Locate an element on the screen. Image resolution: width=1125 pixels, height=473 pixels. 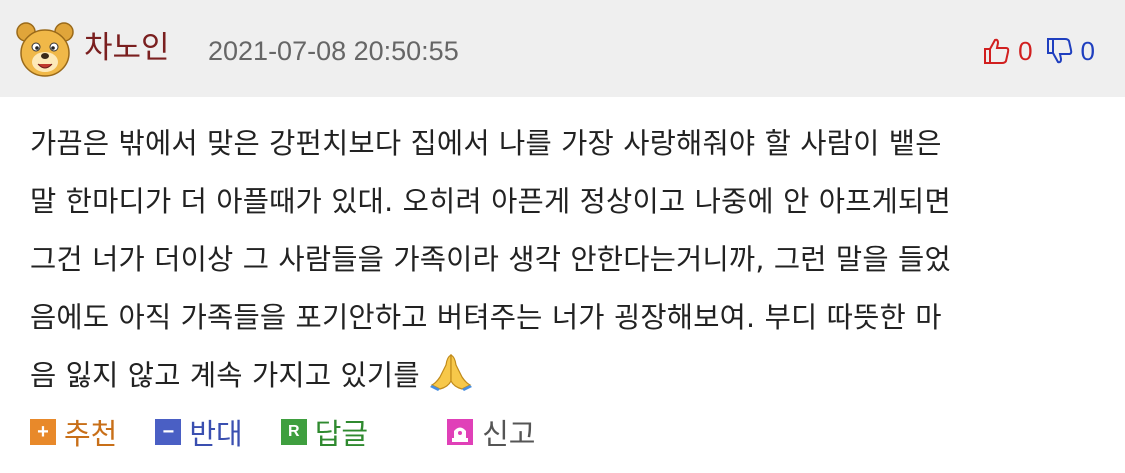
recommend-label: 추천 is located at coordinates (91, 434).